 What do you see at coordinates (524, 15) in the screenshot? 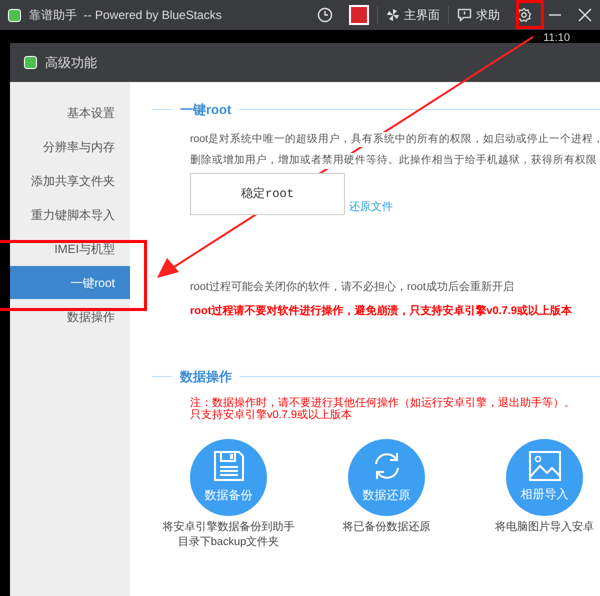
I see `settings-icon` at bounding box center [524, 15].